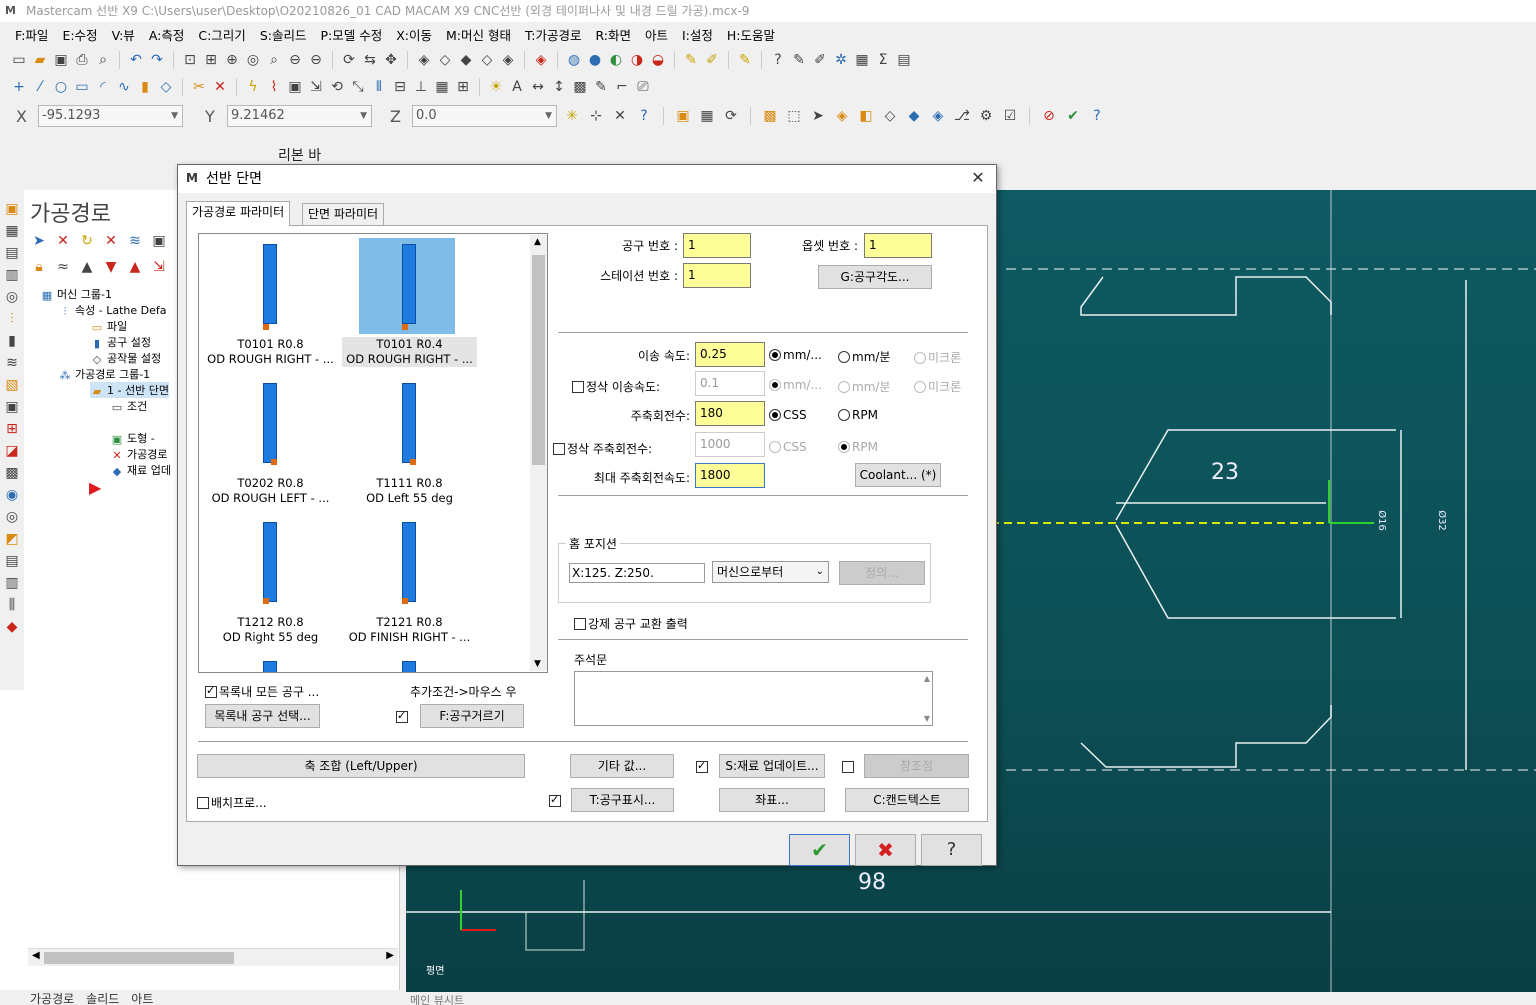  I want to click on break-icon: ϟ, so click(253, 87).